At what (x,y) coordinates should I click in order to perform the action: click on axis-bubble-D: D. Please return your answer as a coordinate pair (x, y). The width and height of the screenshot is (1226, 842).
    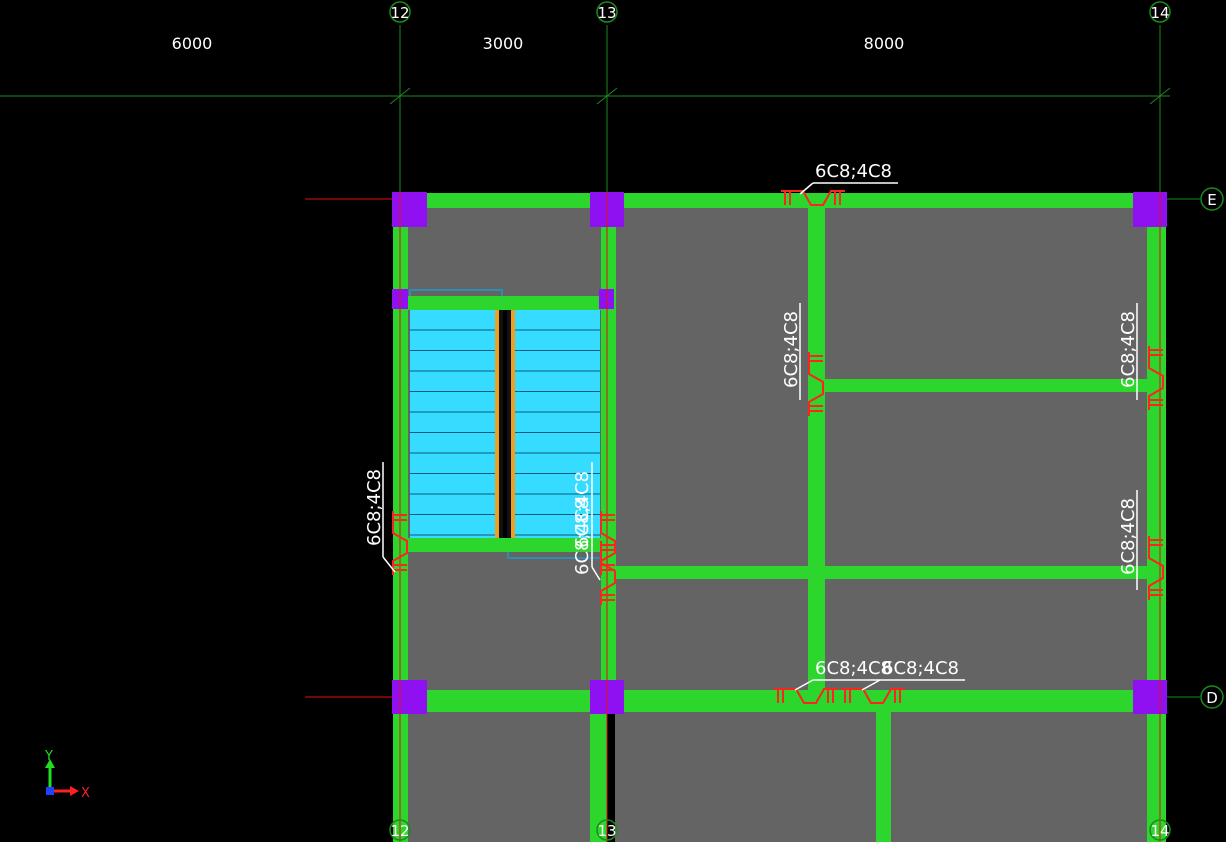
    Looking at the image, I should click on (1212, 697).